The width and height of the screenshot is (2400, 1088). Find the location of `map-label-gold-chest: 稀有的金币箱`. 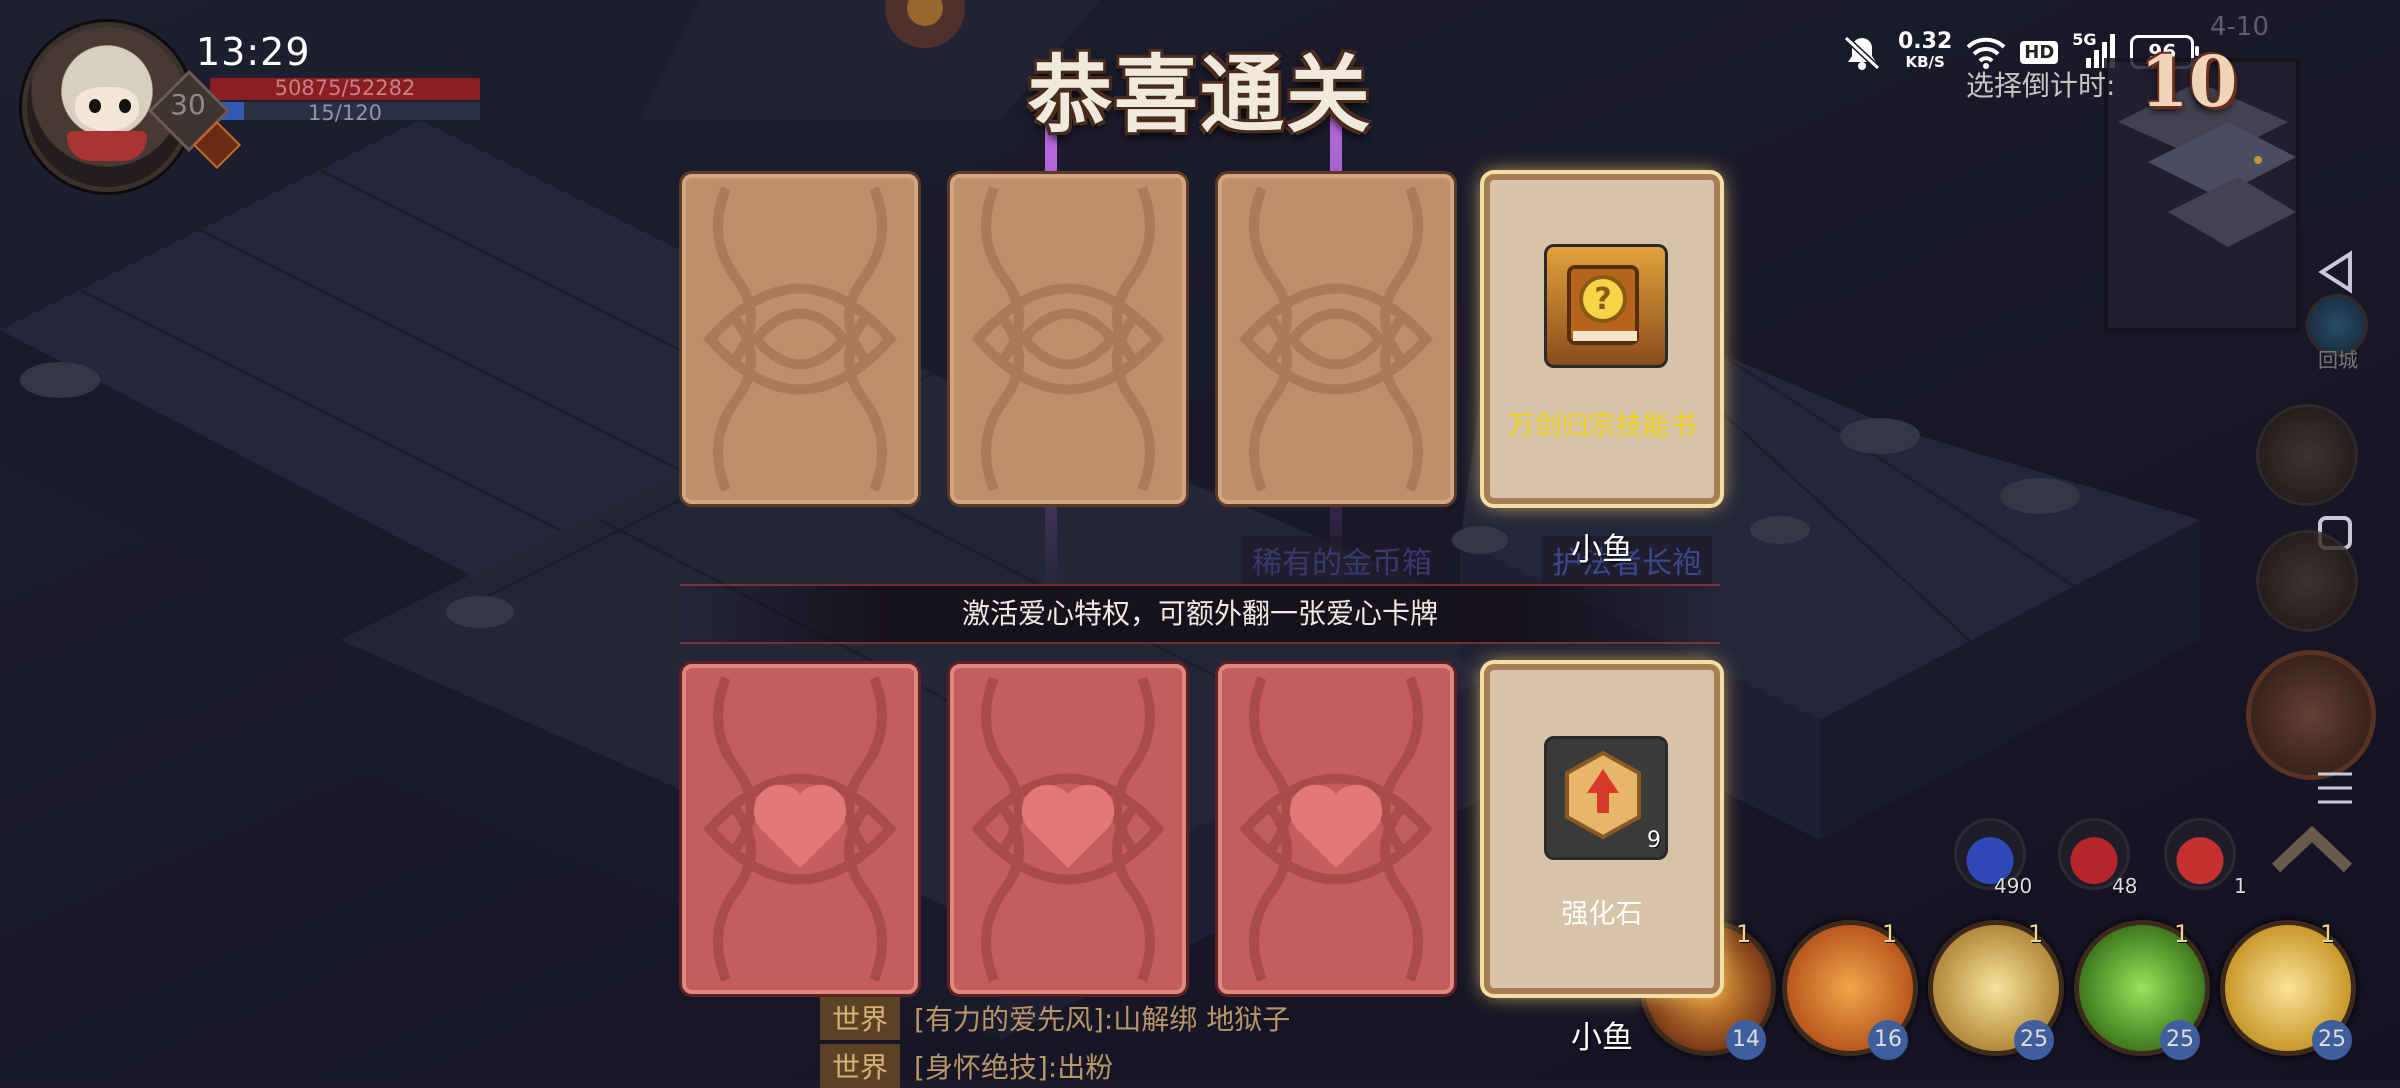

map-label-gold-chest: 稀有的金币箱 is located at coordinates (1342, 560).